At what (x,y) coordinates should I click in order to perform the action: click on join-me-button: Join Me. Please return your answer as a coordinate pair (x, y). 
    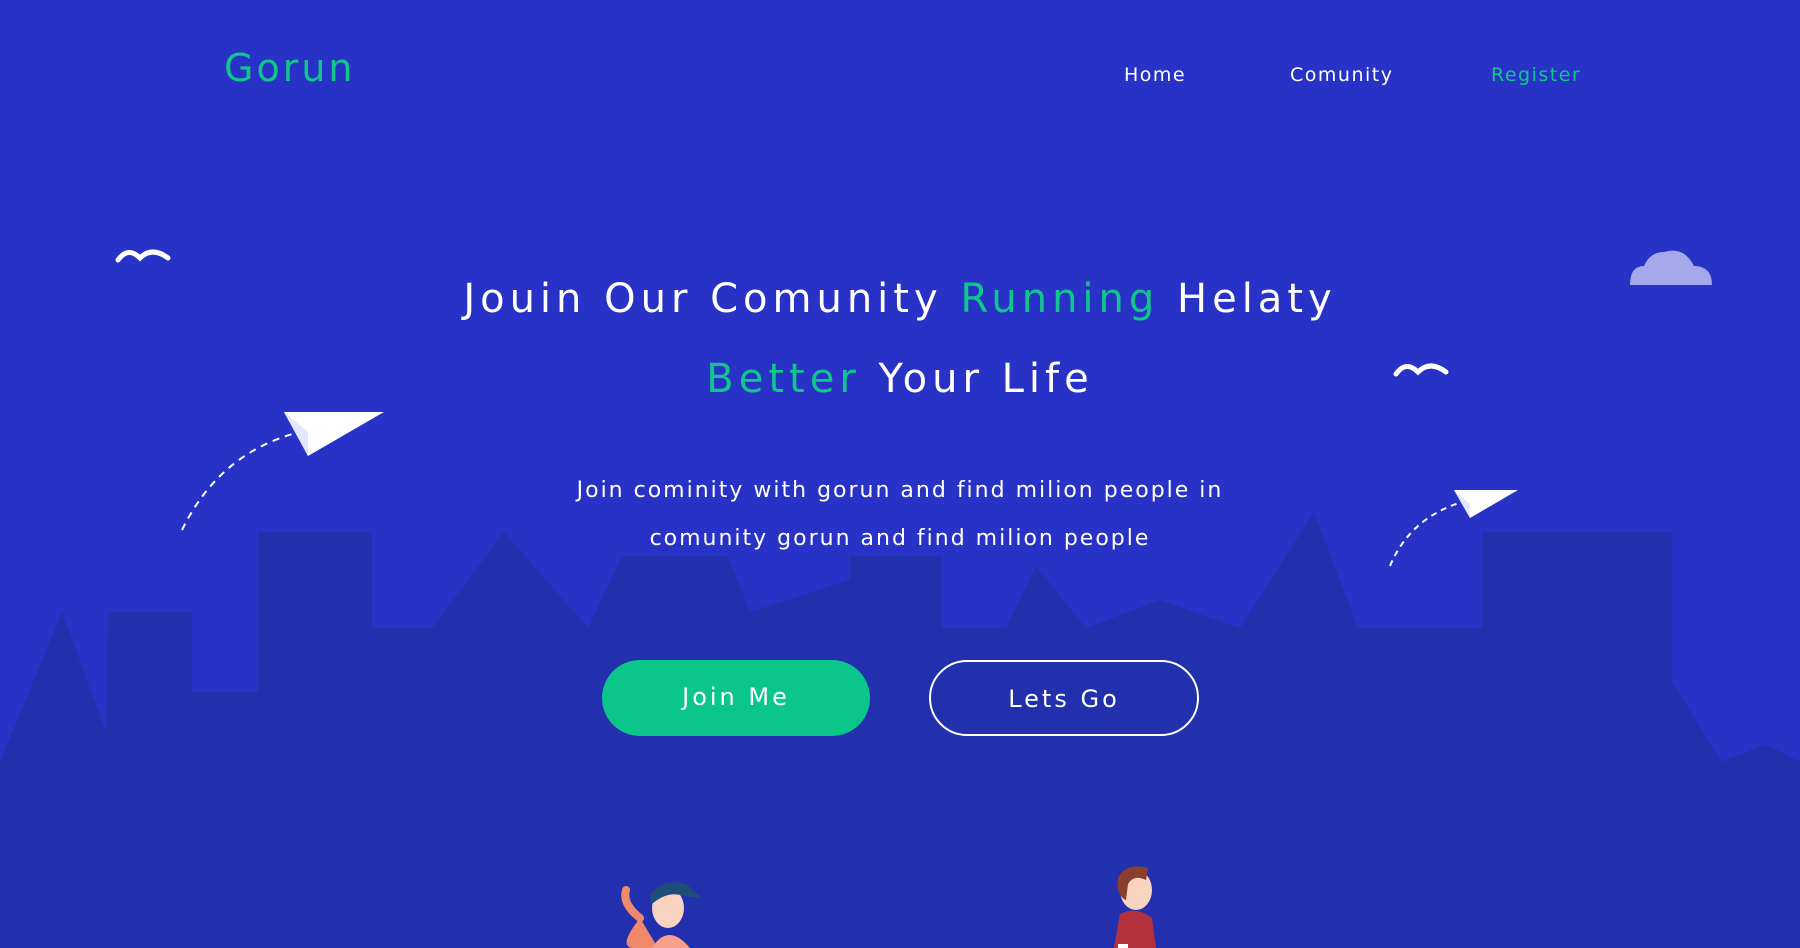
    Looking at the image, I should click on (736, 698).